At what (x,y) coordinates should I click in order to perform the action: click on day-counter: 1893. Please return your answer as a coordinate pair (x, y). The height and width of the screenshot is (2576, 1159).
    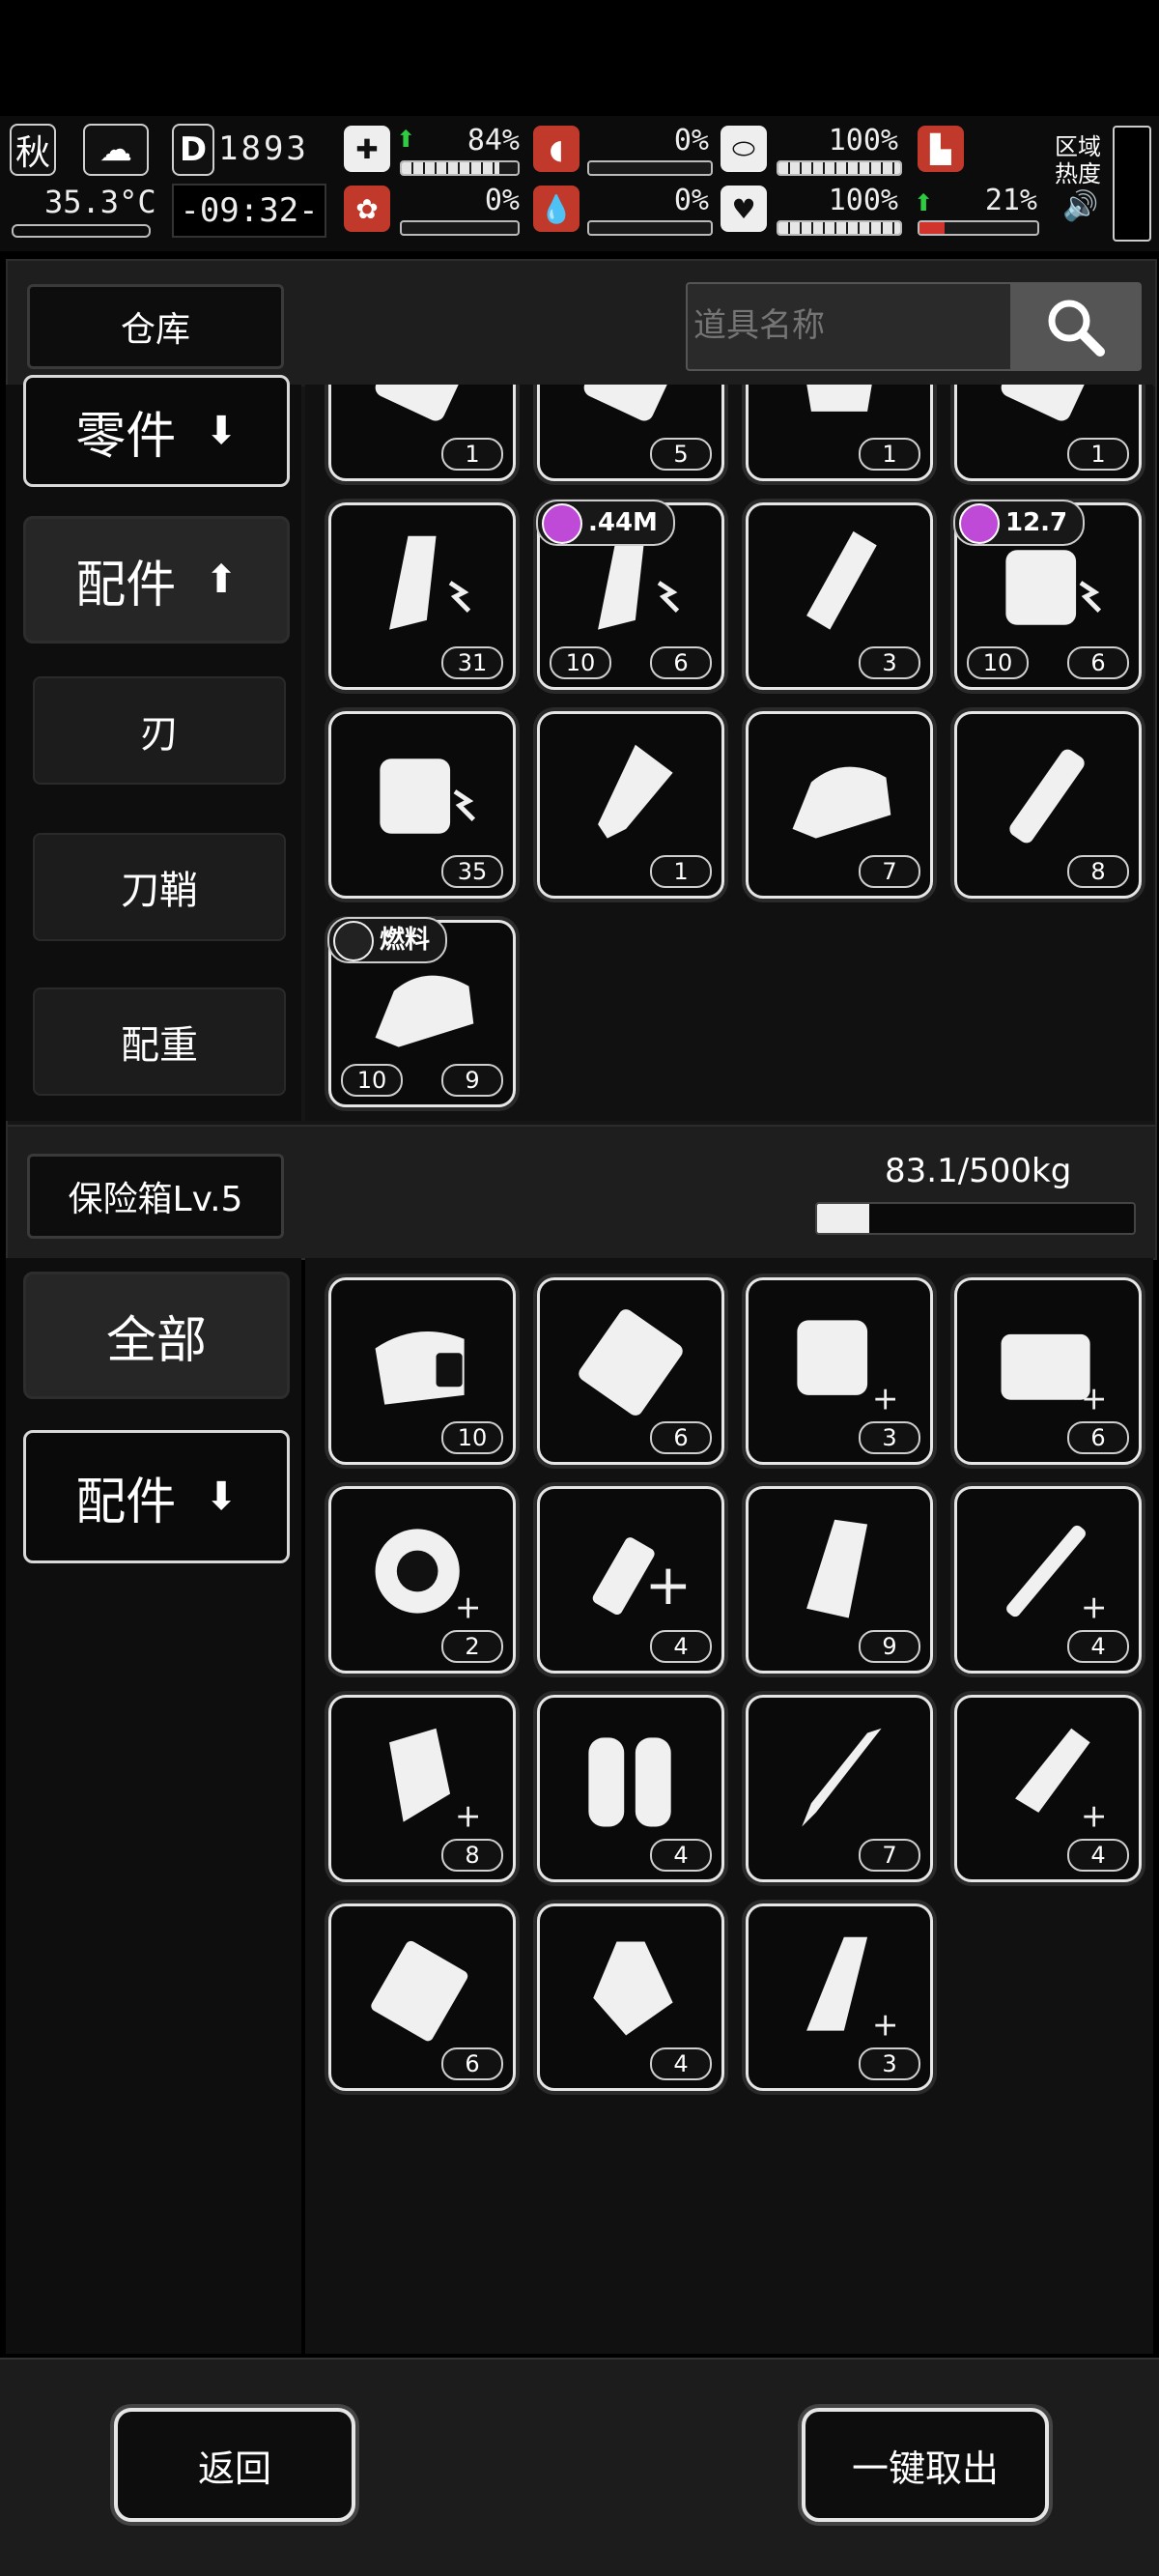
    Looking at the image, I should click on (263, 149).